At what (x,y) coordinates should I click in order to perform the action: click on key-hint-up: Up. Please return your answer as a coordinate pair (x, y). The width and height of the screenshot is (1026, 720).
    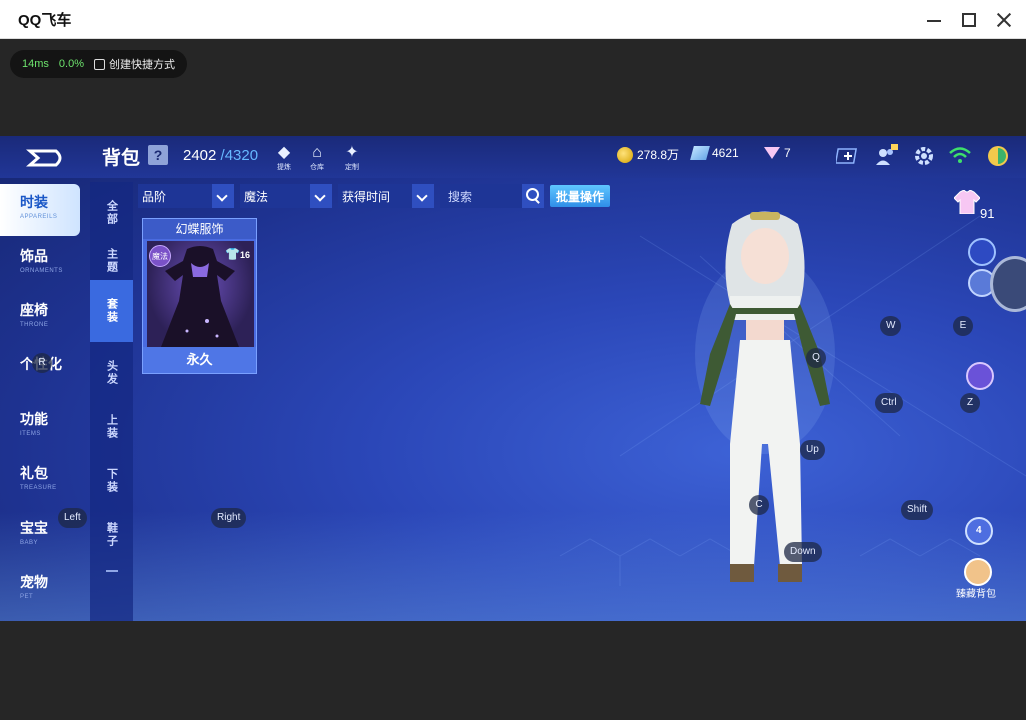
    Looking at the image, I should click on (812, 450).